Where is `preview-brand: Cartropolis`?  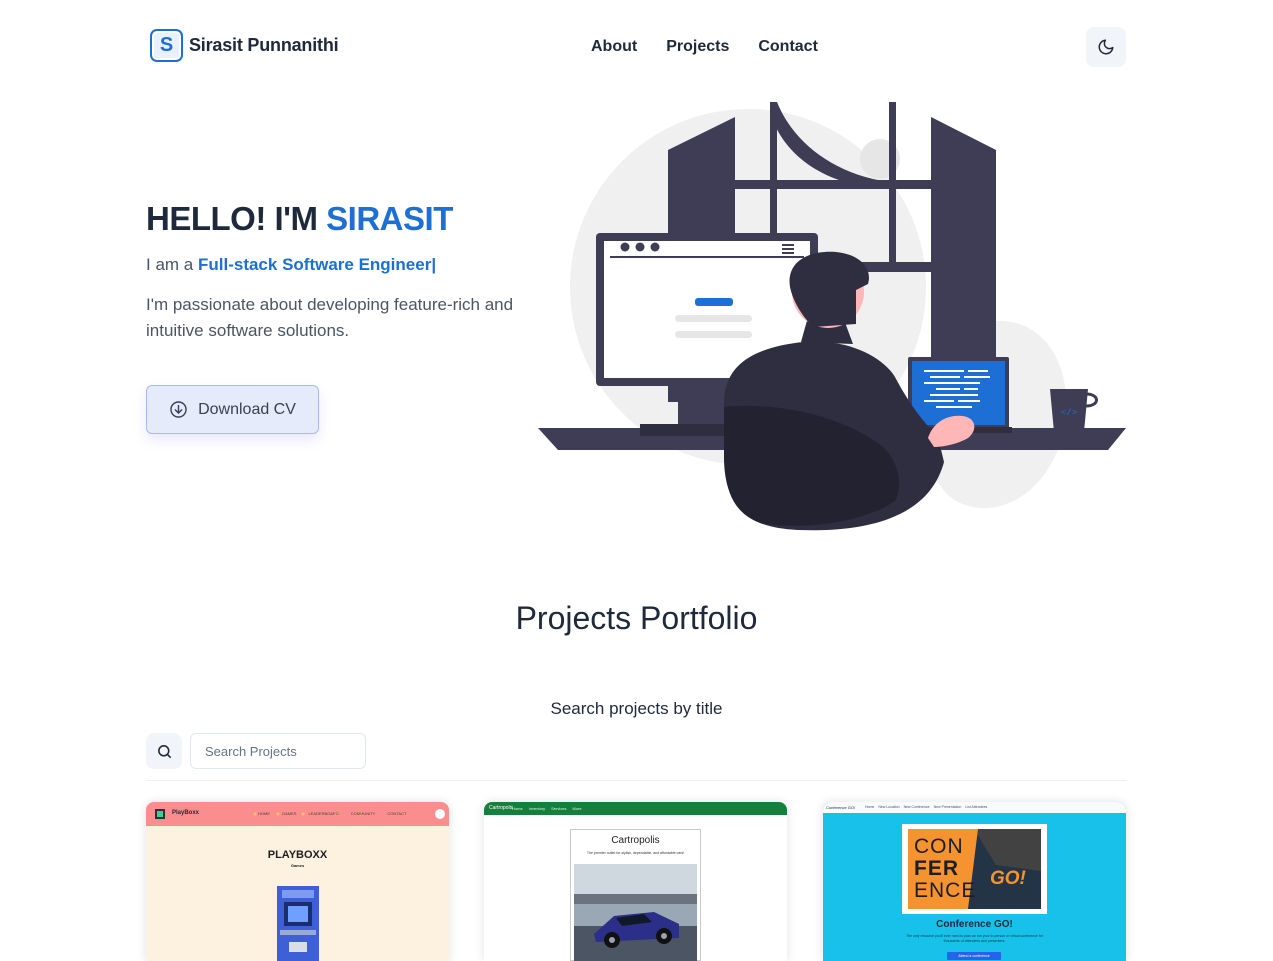 preview-brand: Cartropolis is located at coordinates (501, 808).